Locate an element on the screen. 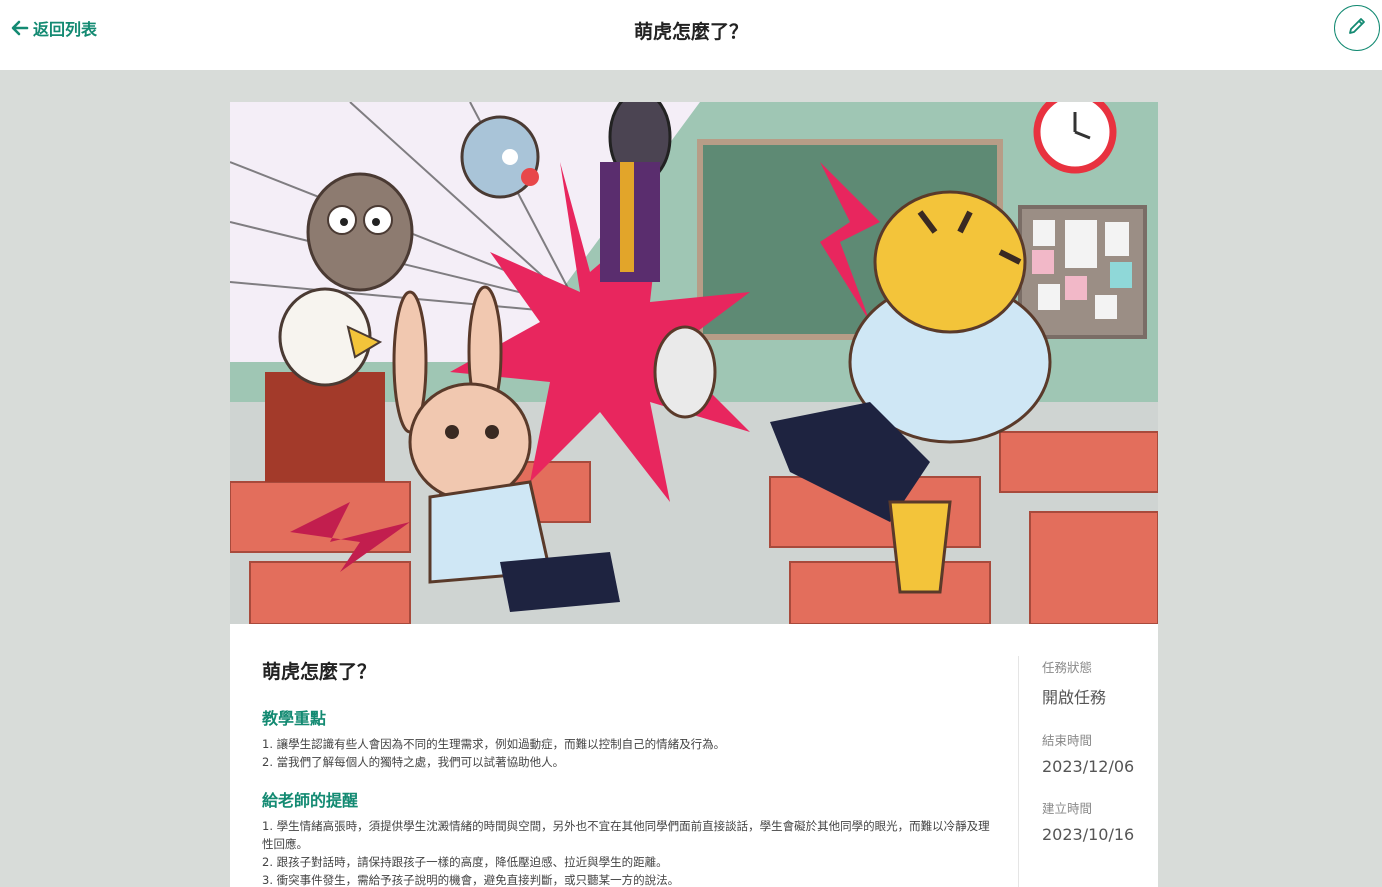  created-time-label: 建立時間 is located at coordinates (1067, 808).